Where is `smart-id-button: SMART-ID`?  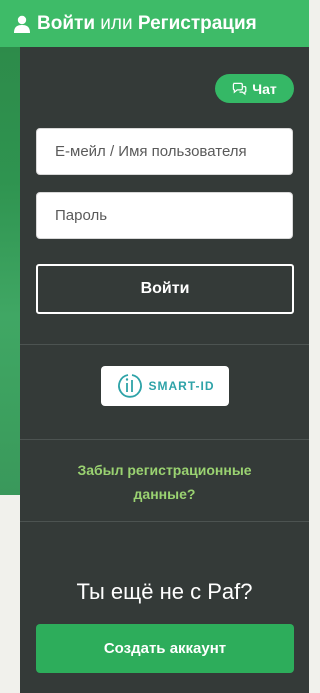
smart-id-button: SMART-ID is located at coordinates (165, 386).